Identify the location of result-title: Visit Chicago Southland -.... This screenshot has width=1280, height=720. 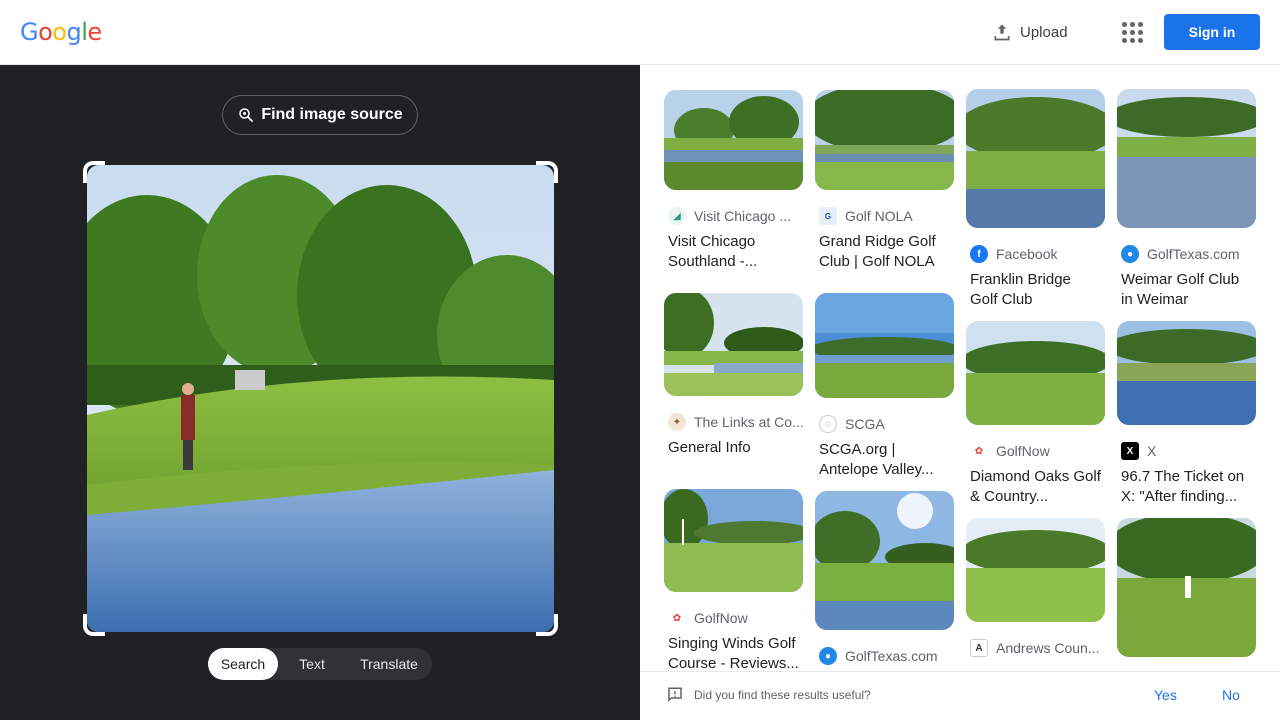
(734, 252).